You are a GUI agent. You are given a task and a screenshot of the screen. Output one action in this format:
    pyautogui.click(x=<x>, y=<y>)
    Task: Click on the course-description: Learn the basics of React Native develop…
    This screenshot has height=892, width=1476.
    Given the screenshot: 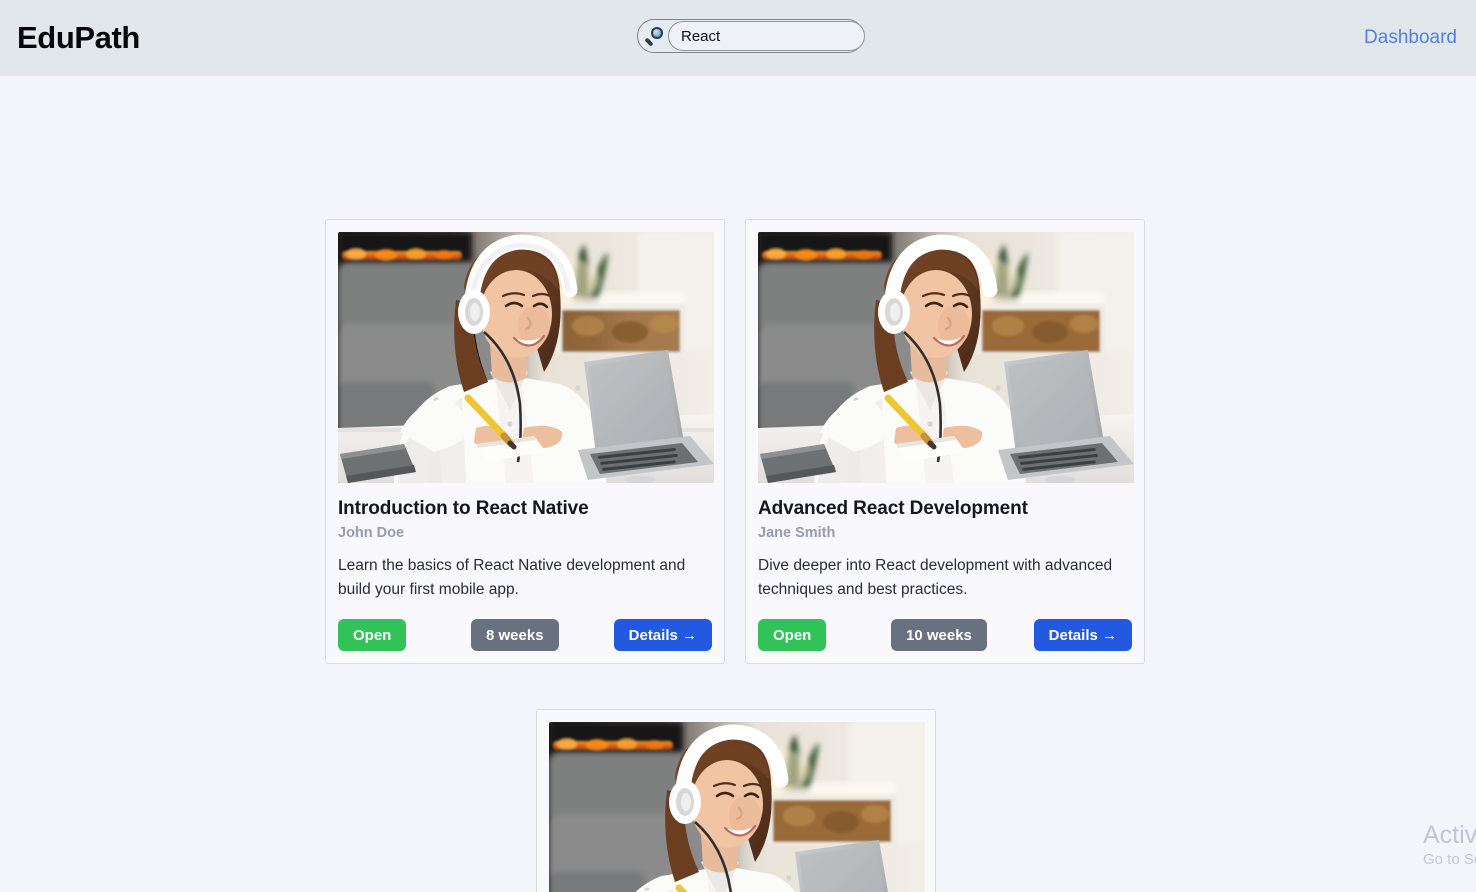 What is the action you would take?
    pyautogui.click(x=512, y=577)
    